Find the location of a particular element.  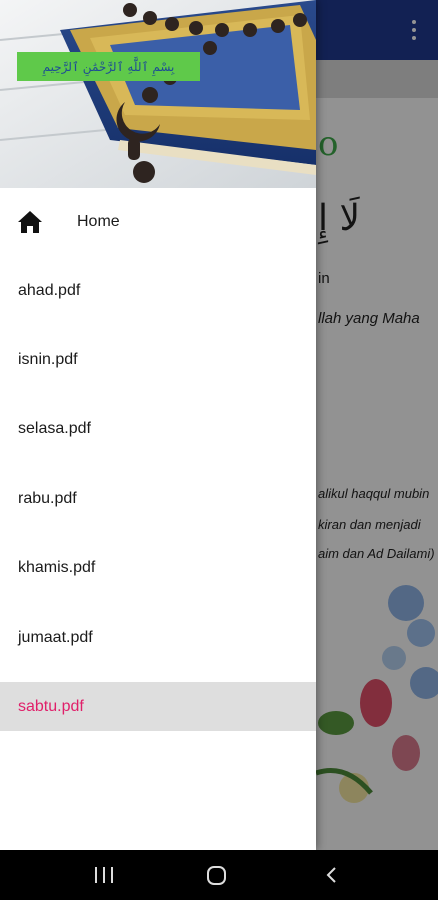

home-icon is located at coordinates (30, 222).